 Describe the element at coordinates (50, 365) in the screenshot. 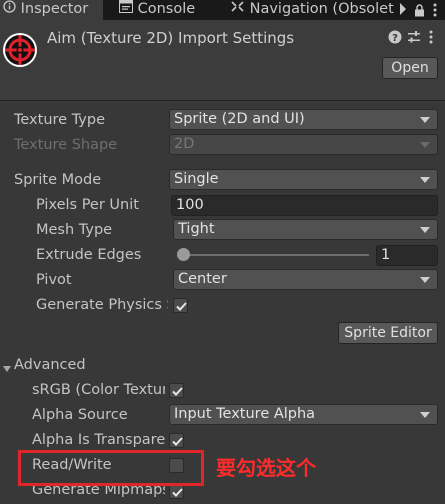

I see `advanced-foldout-label: Advanced` at that location.